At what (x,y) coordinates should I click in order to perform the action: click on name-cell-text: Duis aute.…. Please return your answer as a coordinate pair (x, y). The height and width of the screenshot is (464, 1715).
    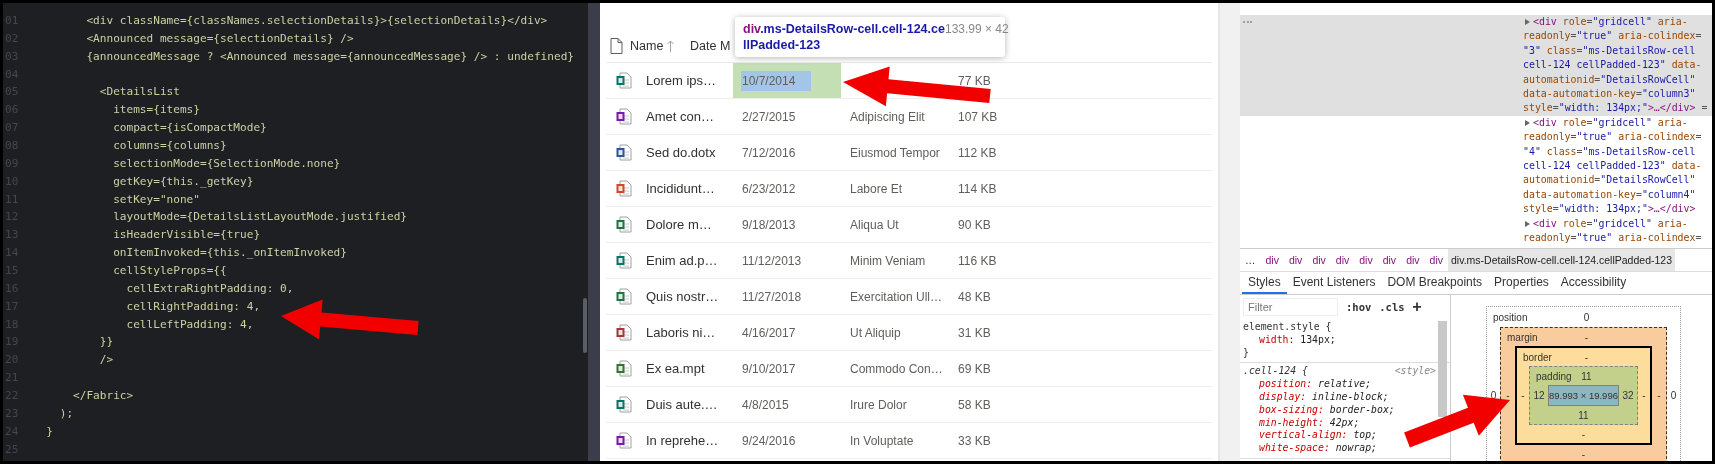
    Looking at the image, I should click on (682, 404).